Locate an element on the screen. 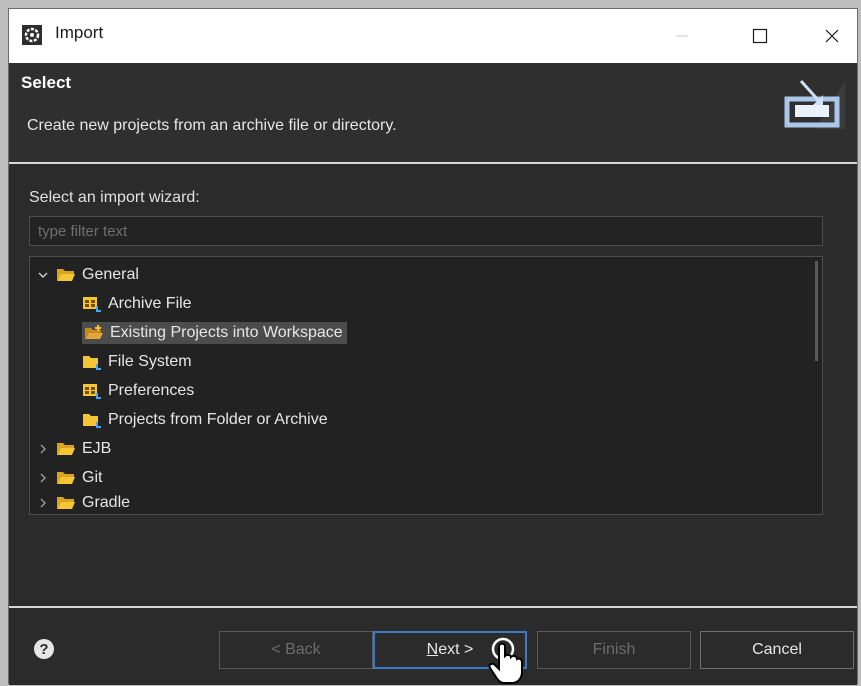  close-button is located at coordinates (832, 36).